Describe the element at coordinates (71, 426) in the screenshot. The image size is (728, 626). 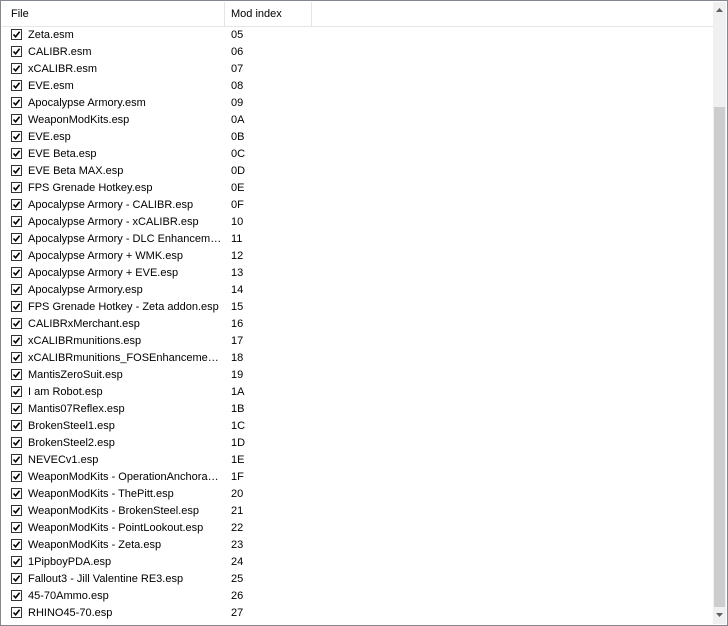
I see `mod-file-name: BrokenSteel1.esp` at that location.